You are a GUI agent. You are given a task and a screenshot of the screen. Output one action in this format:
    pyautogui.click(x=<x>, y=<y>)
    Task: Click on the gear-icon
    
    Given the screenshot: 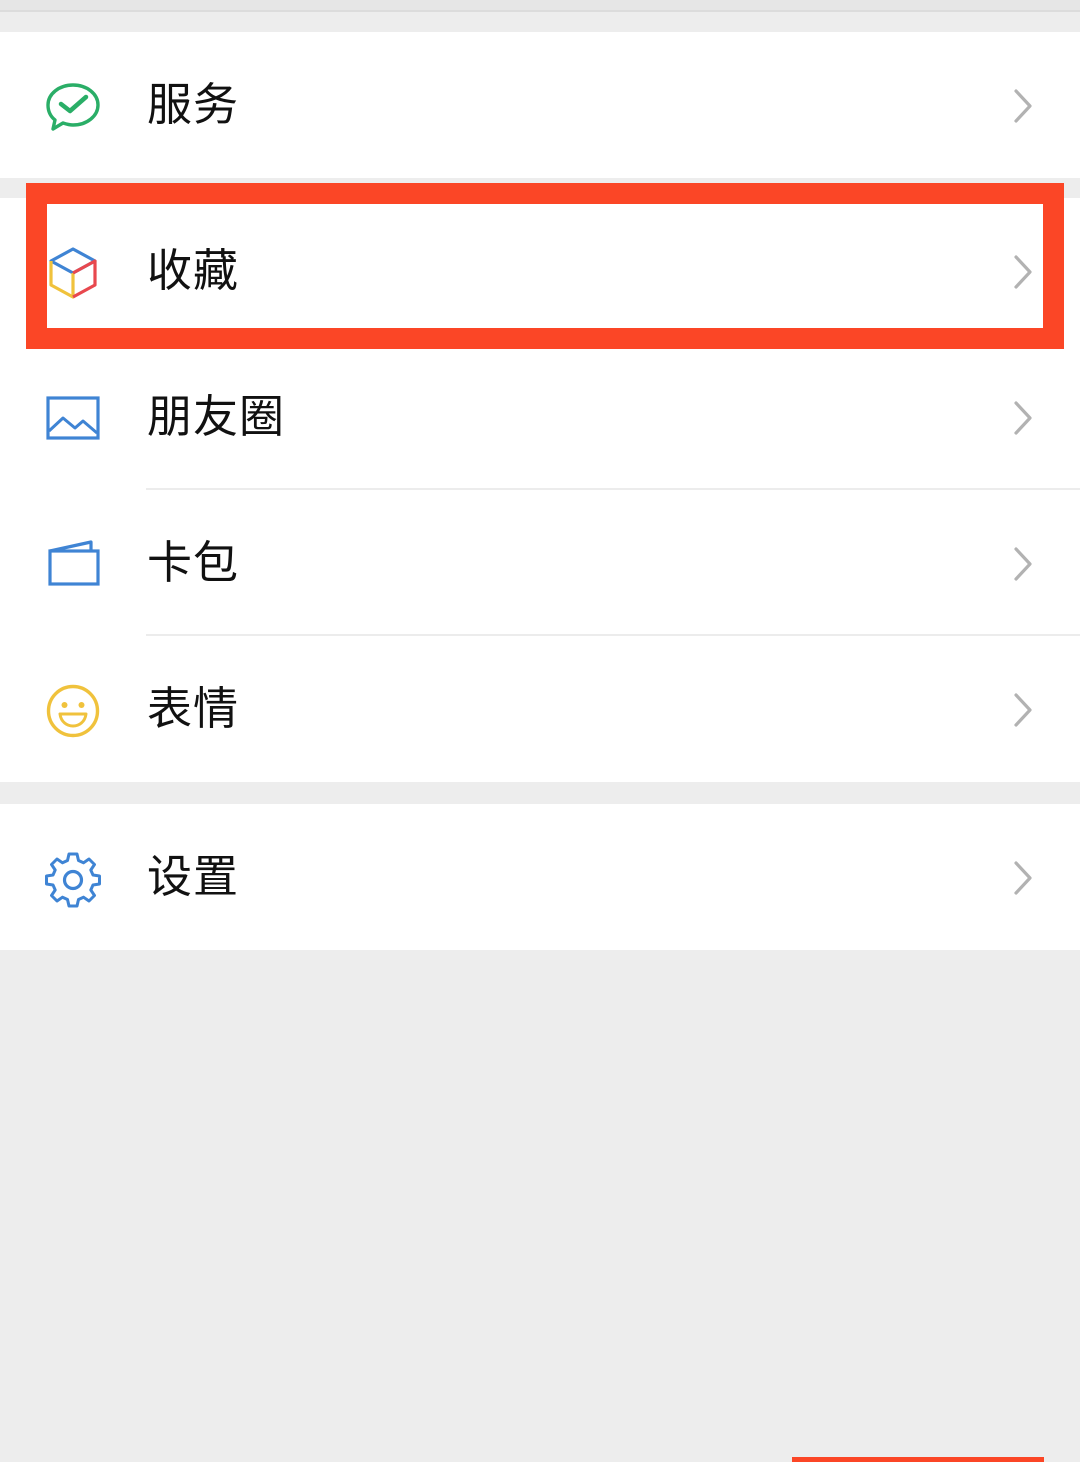 What is the action you would take?
    pyautogui.click(x=73, y=879)
    